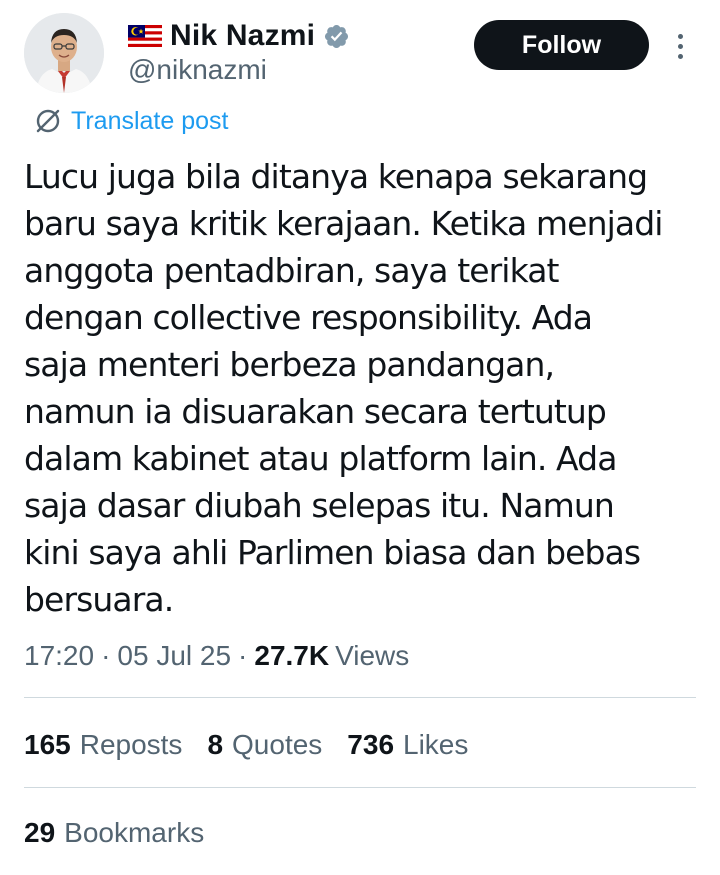  What do you see at coordinates (561, 45) in the screenshot?
I see `follow-button: Follow` at bounding box center [561, 45].